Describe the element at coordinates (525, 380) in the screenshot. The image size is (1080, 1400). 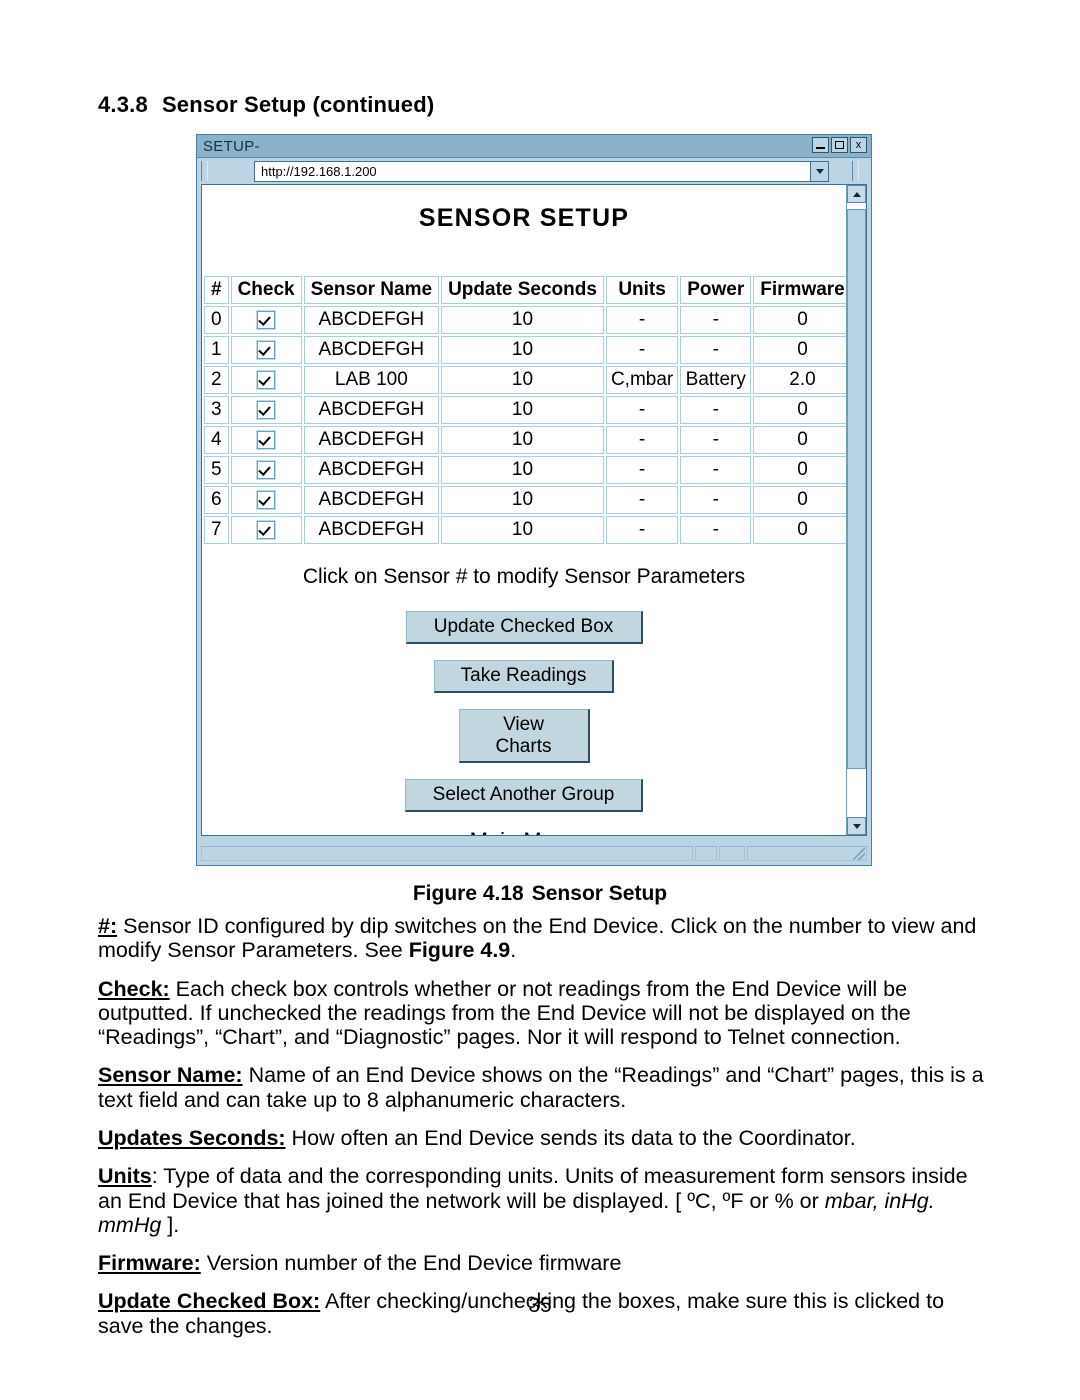
I see `table-row: 2 LAB 100 10 C,mbar Battery 2.0` at that location.